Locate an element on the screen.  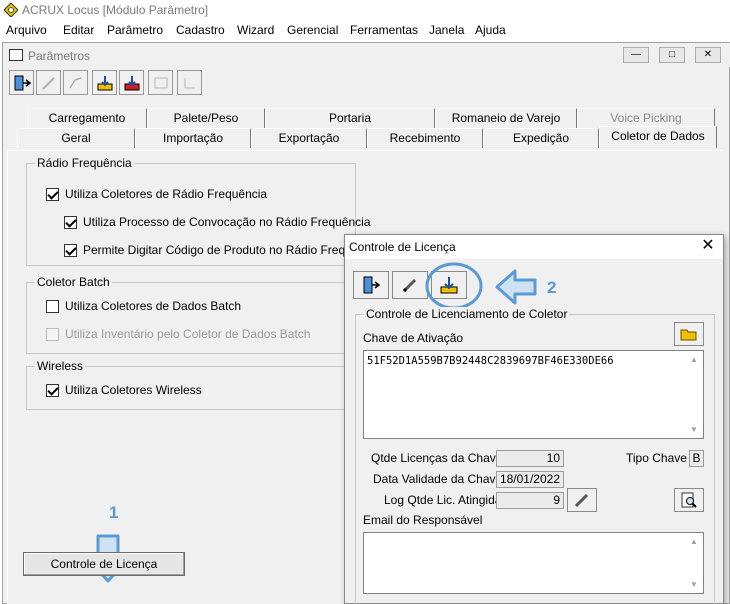
close-icon: ✕ is located at coordinates (708, 247).